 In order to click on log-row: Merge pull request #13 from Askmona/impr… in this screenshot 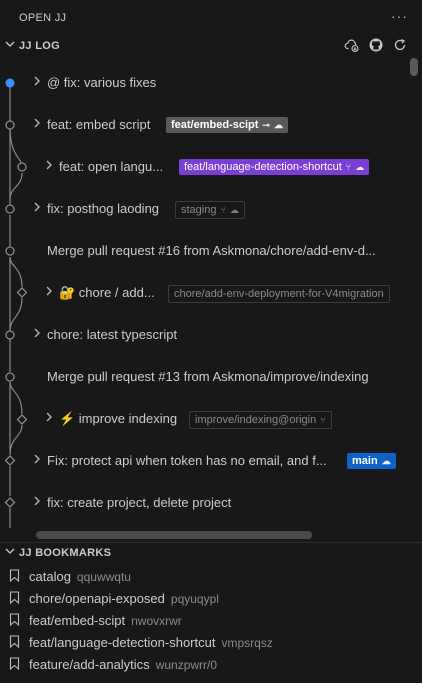, I will do `click(203, 377)`.